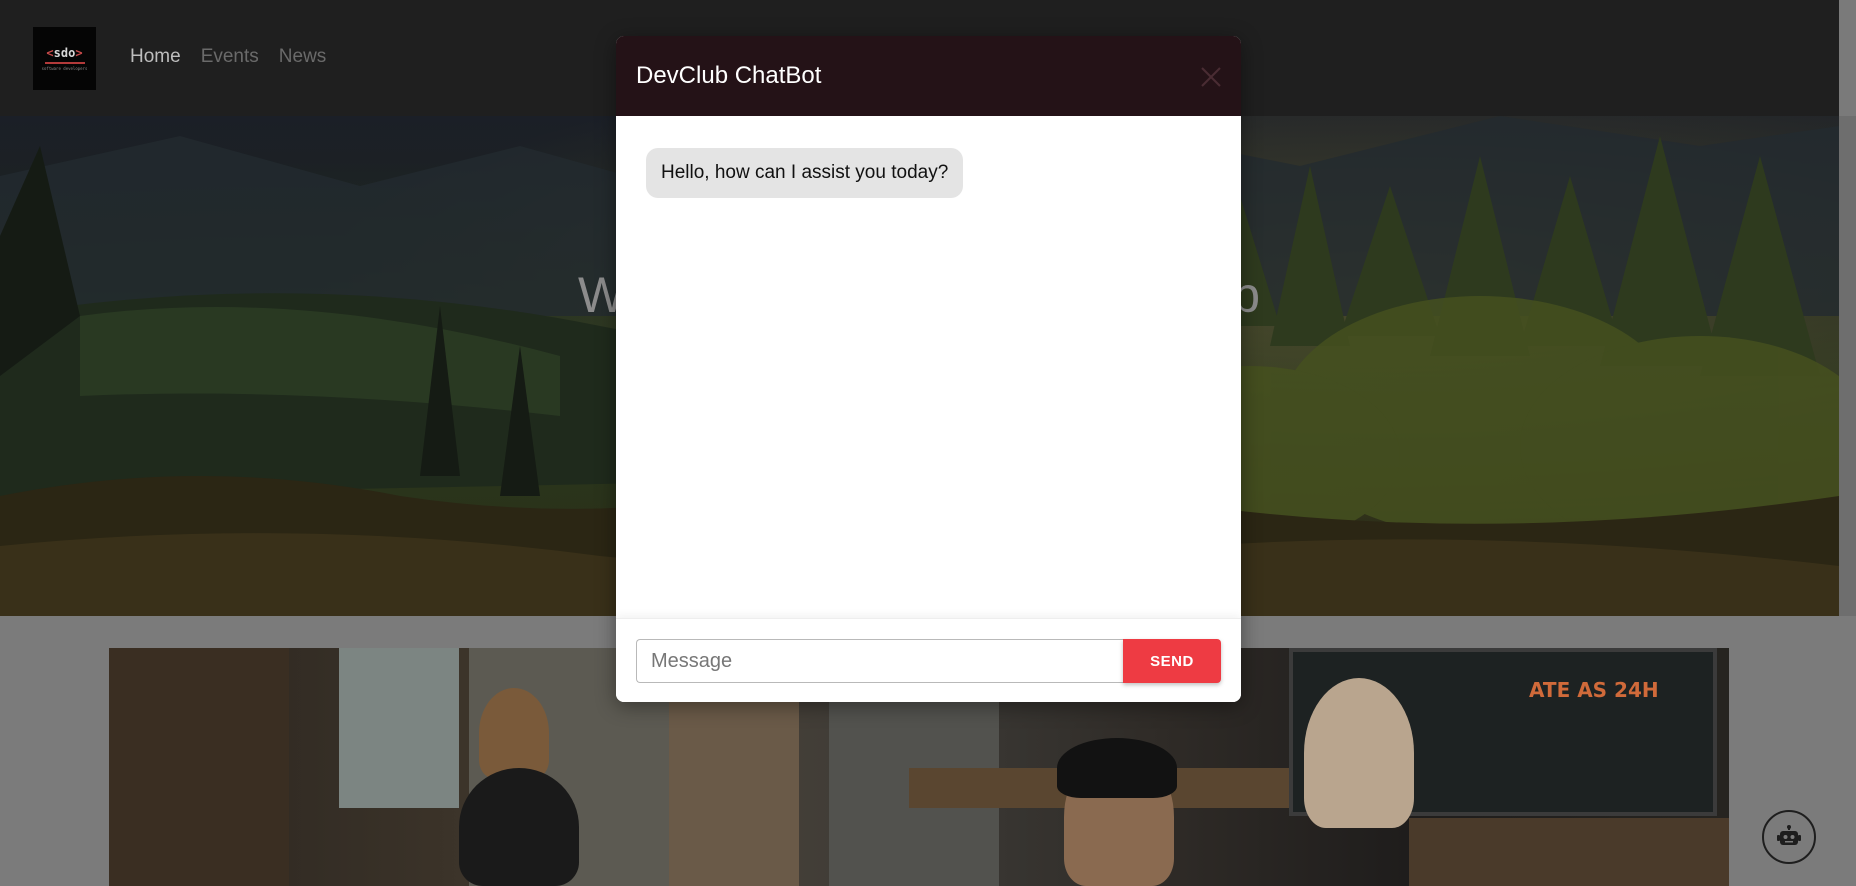 This screenshot has width=1856, height=886. What do you see at coordinates (1211, 77) in the screenshot?
I see `close-icon` at bounding box center [1211, 77].